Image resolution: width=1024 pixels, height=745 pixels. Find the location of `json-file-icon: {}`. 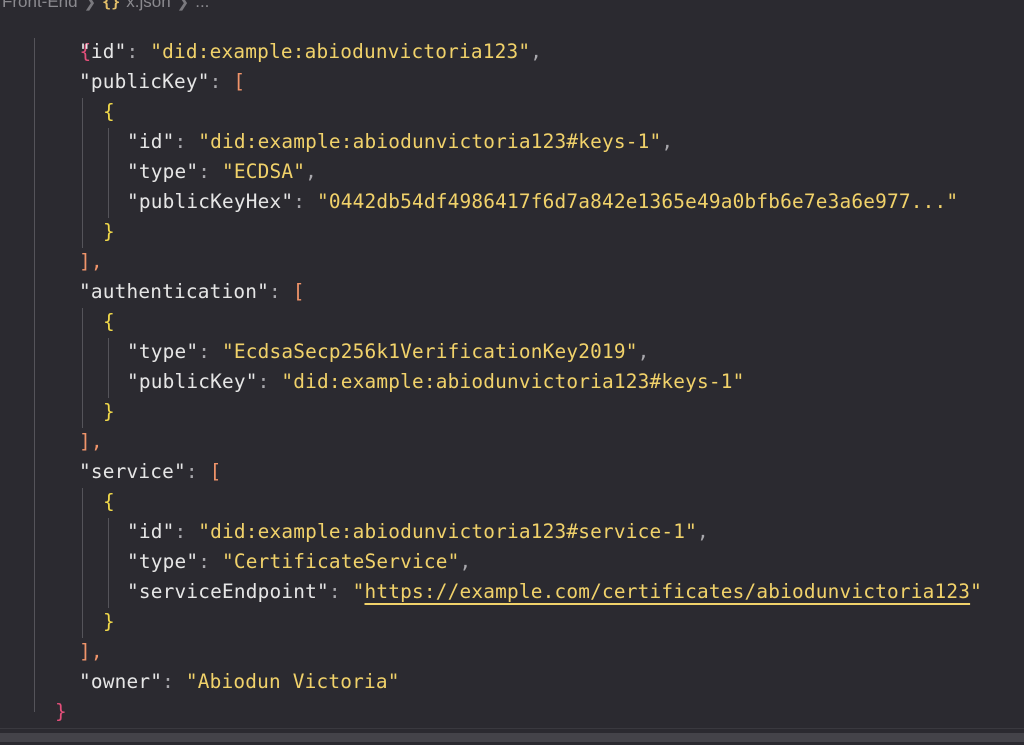

json-file-icon: {} is located at coordinates (111, 5).